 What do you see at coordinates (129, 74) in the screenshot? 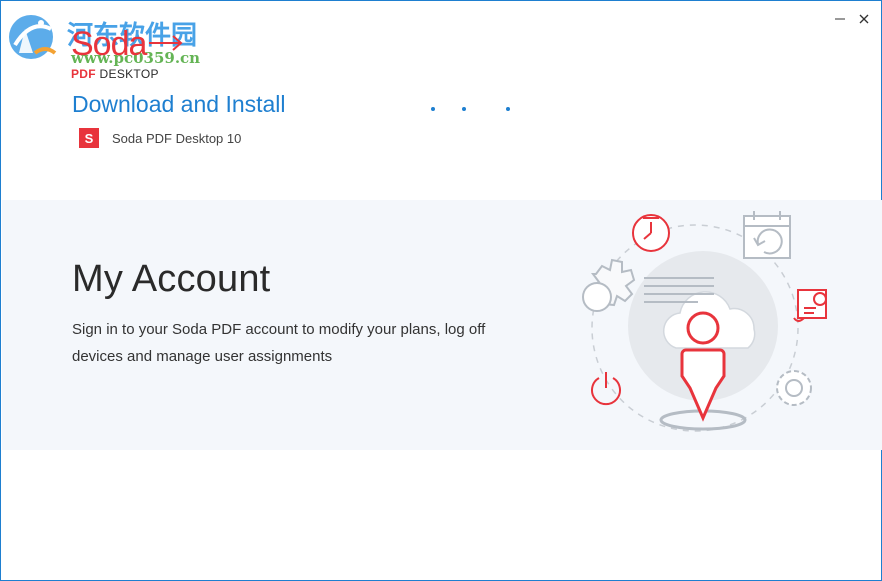
I see `brand-sub-desktop: DESKTOP` at bounding box center [129, 74].